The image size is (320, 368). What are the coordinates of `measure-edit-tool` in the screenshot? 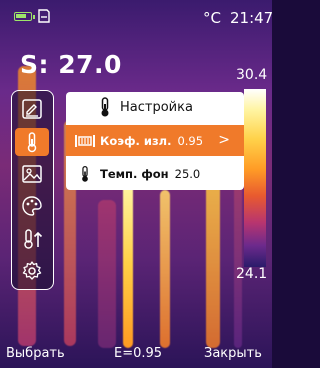 It's located at (32, 109).